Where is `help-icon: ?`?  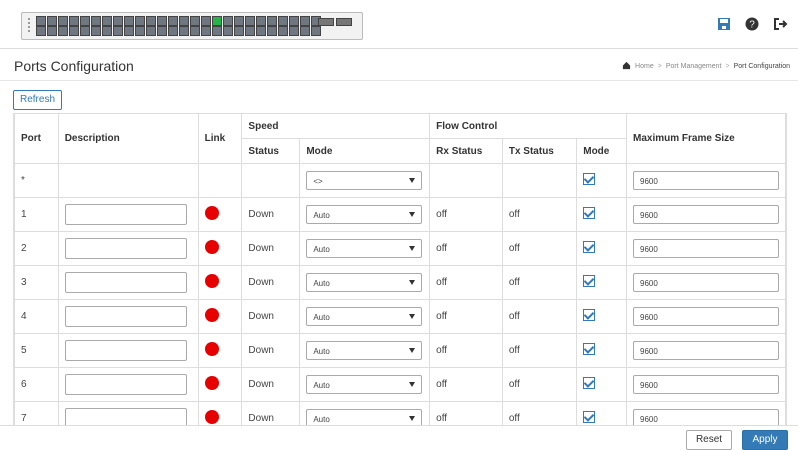
help-icon: ? is located at coordinates (752, 26).